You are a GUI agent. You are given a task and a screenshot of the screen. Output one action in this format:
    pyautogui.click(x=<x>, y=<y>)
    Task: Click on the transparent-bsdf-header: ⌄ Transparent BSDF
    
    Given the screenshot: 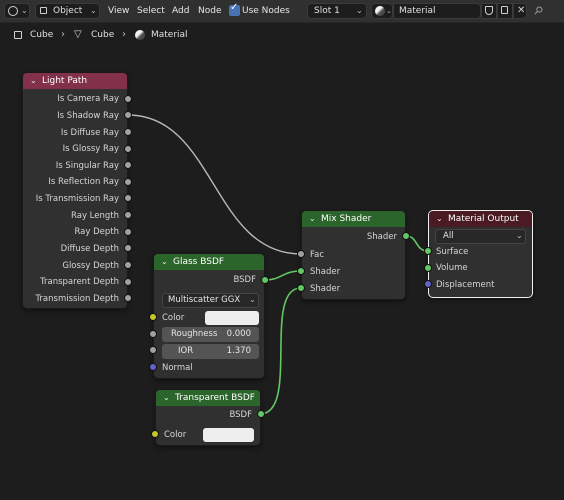 What is the action you would take?
    pyautogui.click(x=208, y=398)
    